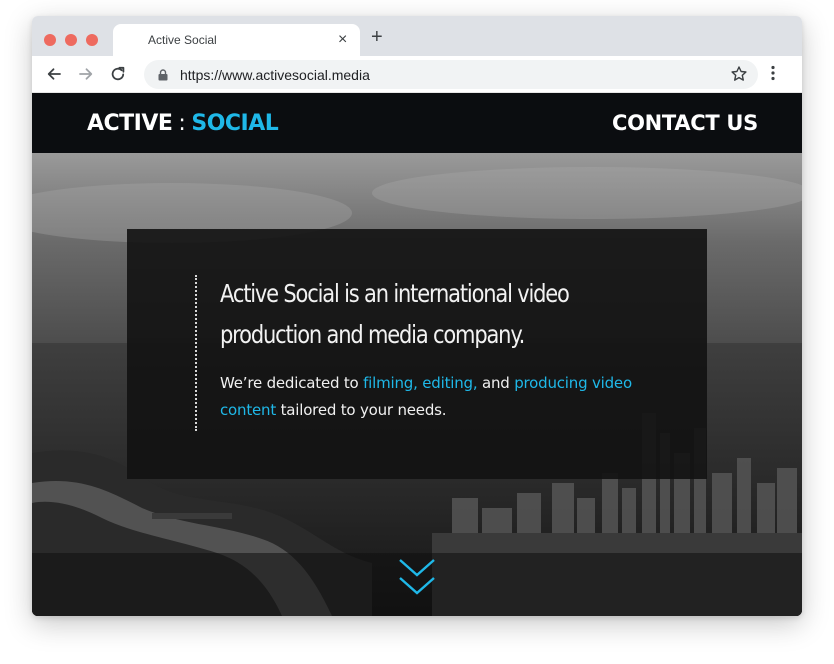  Describe the element at coordinates (86, 74) in the screenshot. I see `forward-arrow-icon` at that location.